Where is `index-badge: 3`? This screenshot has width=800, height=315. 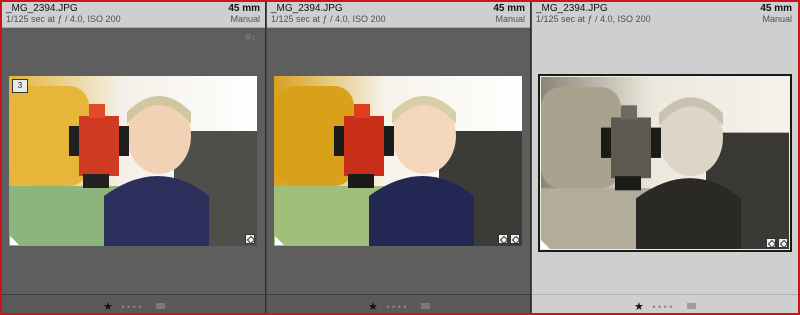
index-badge: 3 is located at coordinates (20, 86).